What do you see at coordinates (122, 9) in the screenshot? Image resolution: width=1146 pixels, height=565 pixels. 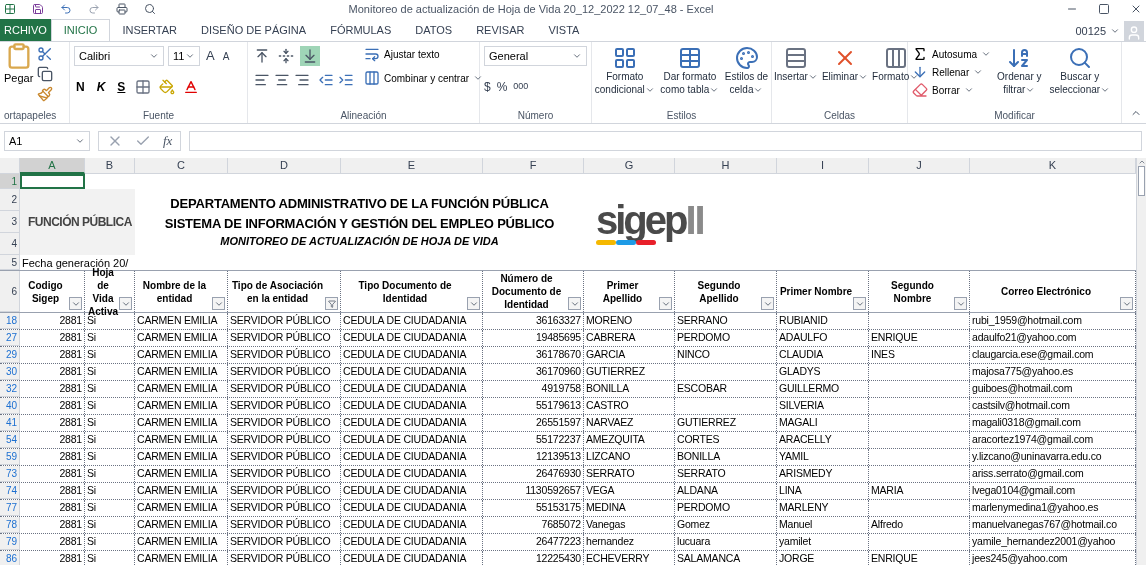 I see `printer-icon` at bounding box center [122, 9].